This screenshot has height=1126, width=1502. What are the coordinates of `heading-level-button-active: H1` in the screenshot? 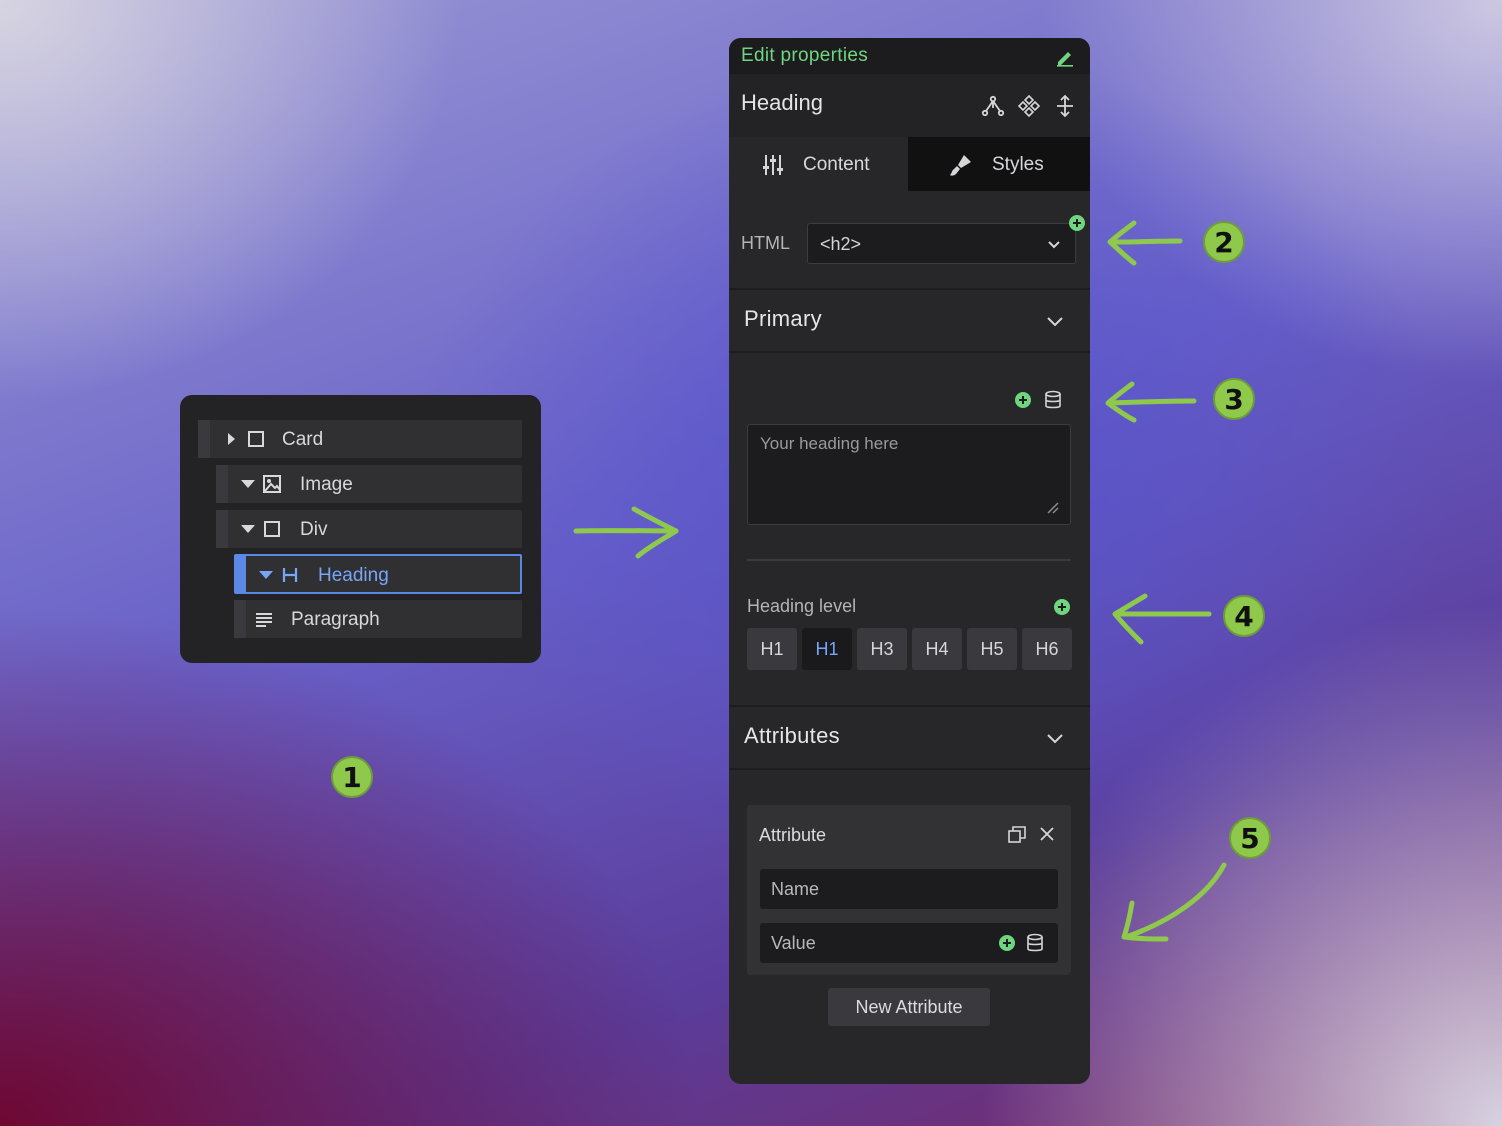 It's located at (827, 649).